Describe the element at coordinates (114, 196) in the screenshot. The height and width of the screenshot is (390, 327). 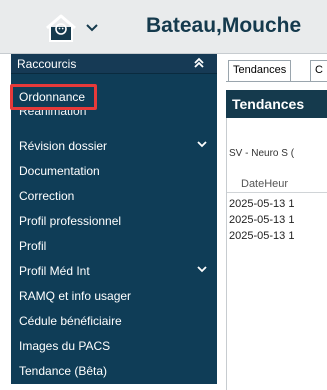
I see `sidebar-item-correction: Correction` at that location.